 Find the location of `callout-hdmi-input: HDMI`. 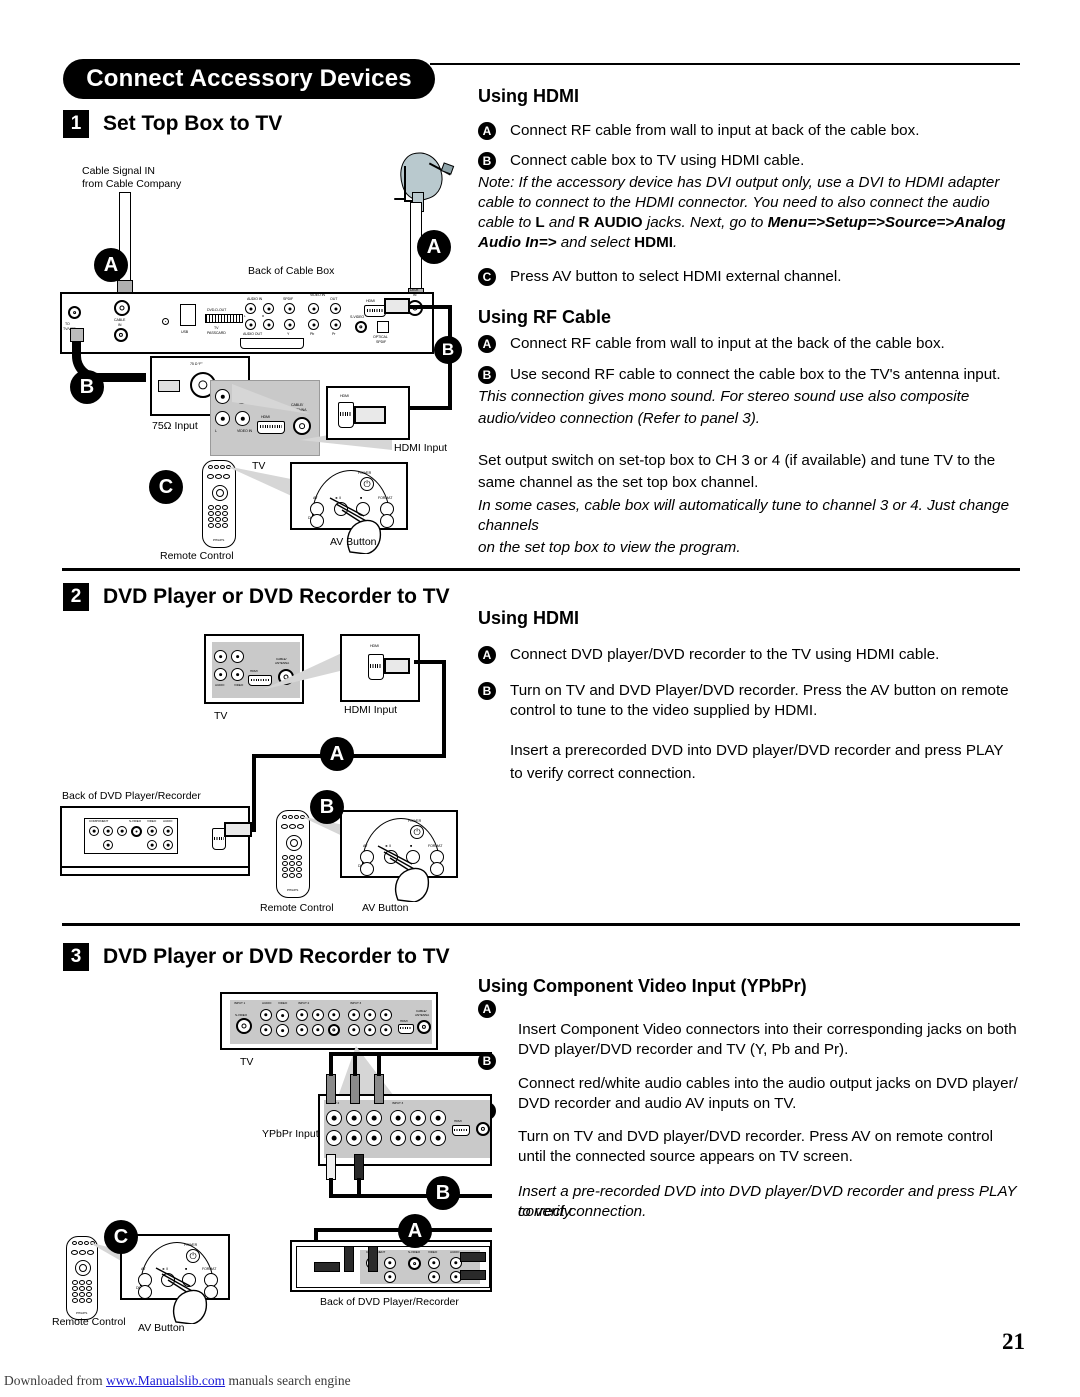

callout-hdmi-input: HDMI is located at coordinates (368, 413).